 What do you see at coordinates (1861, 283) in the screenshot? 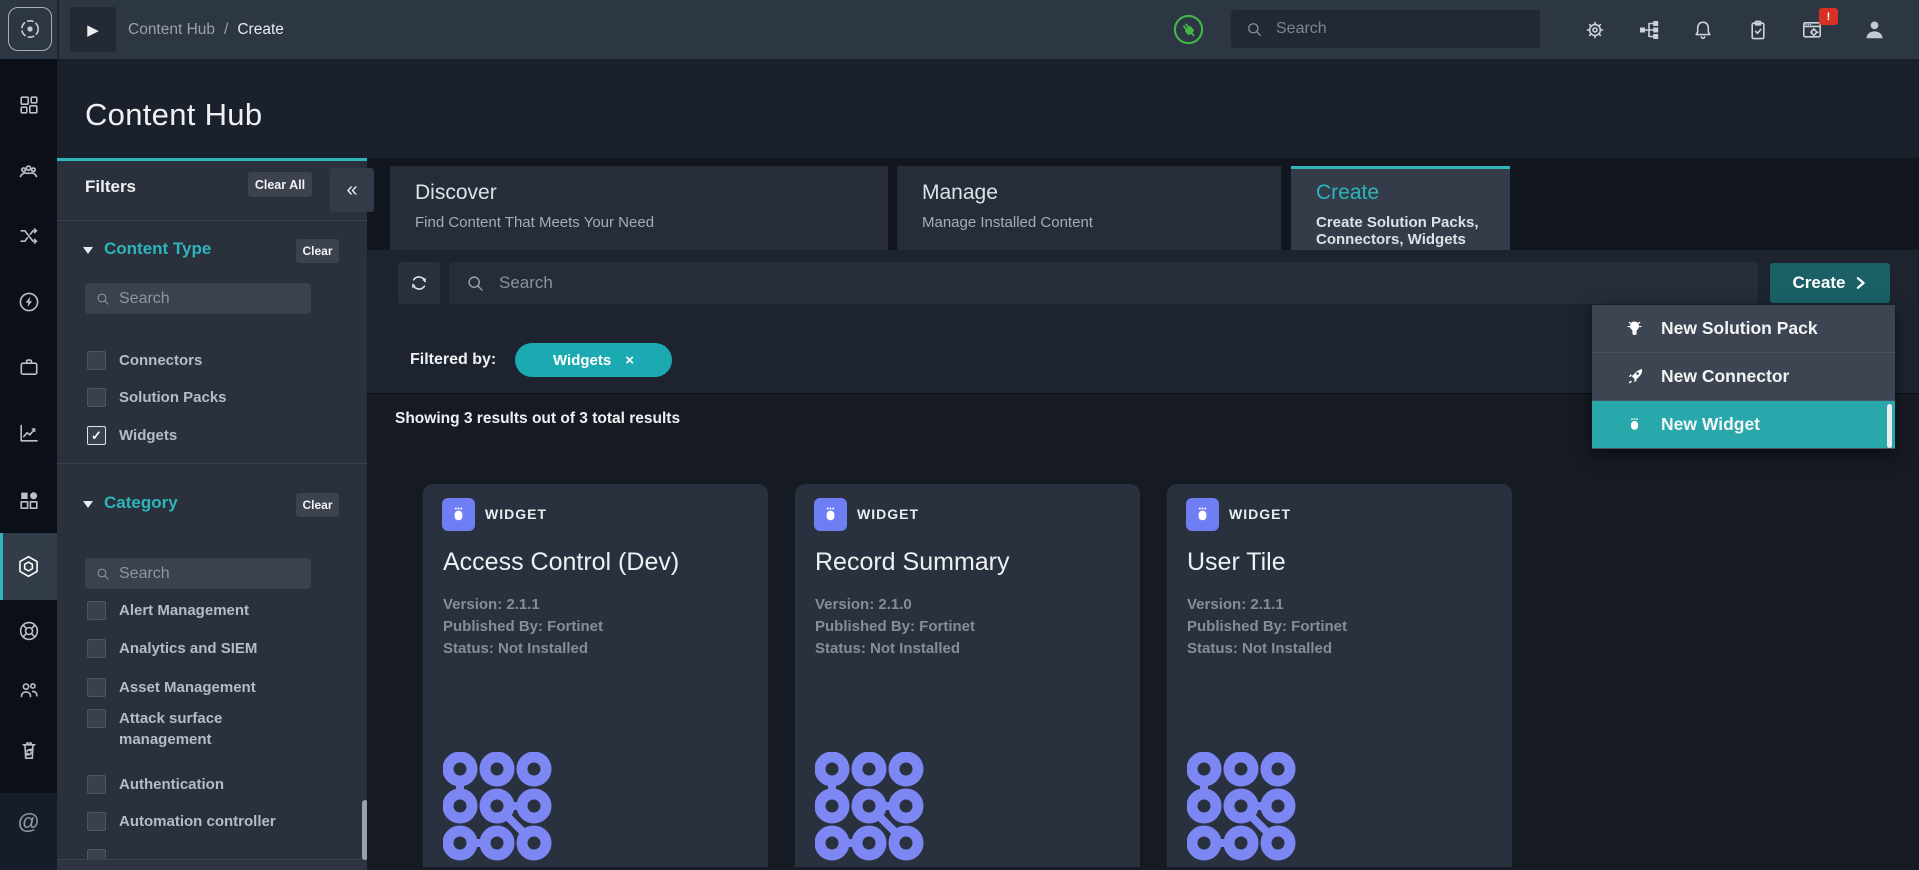
I see `chevron-right-icon` at bounding box center [1861, 283].